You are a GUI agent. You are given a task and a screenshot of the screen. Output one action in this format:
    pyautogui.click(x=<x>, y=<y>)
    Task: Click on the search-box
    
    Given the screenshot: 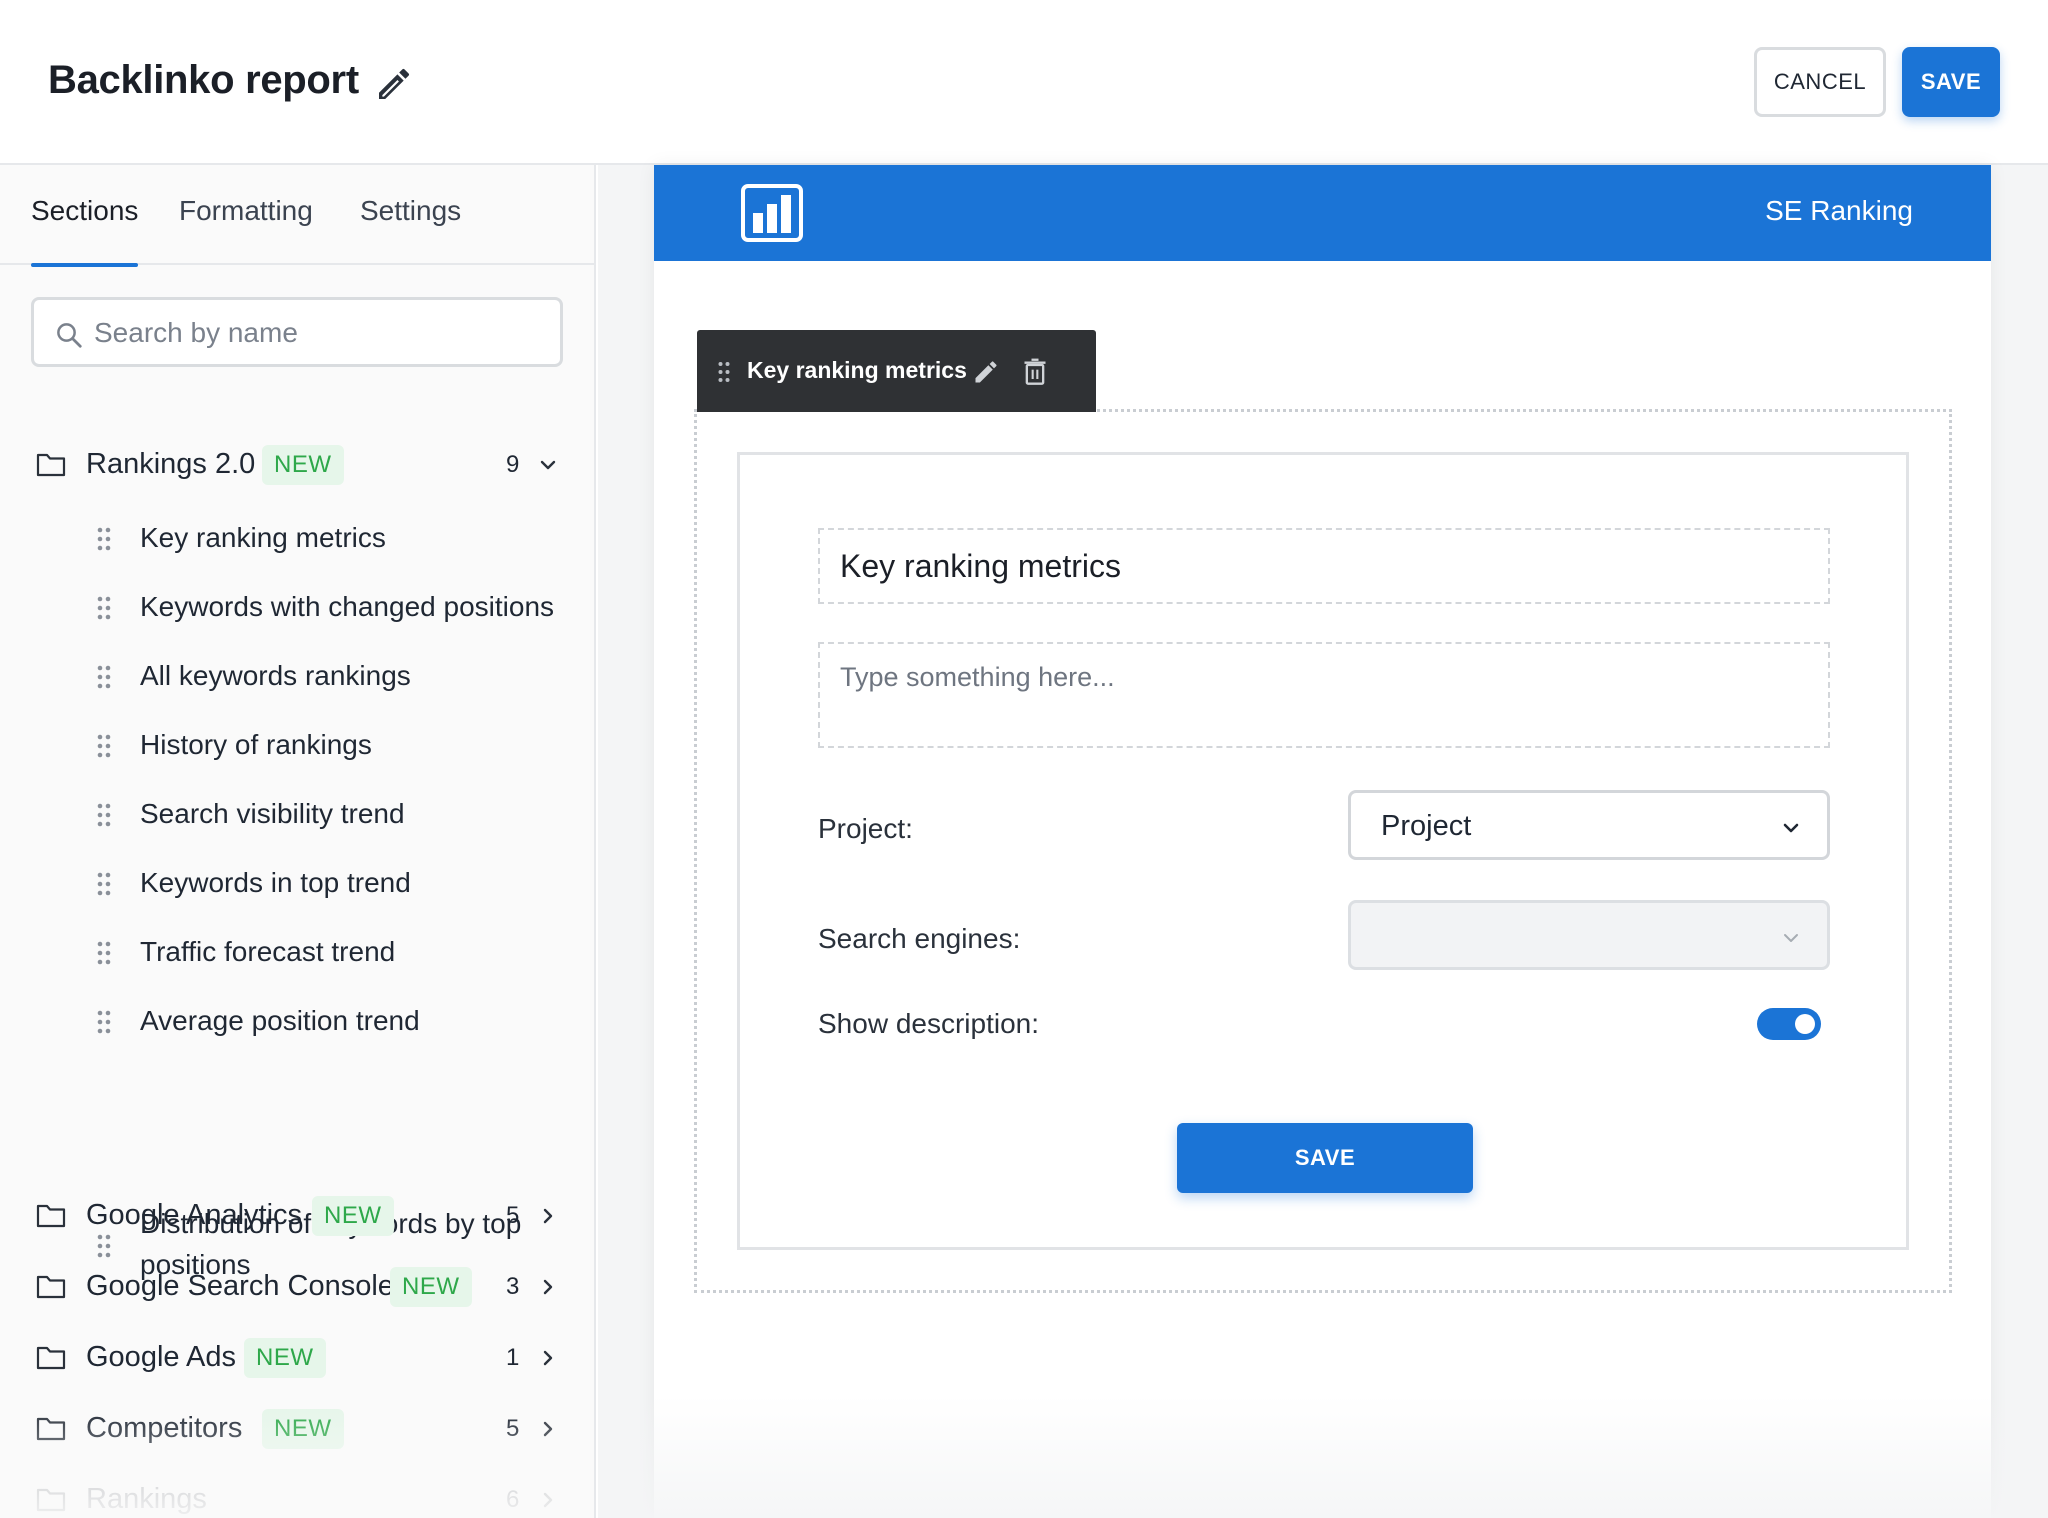 What is the action you would take?
    pyautogui.click(x=297, y=332)
    